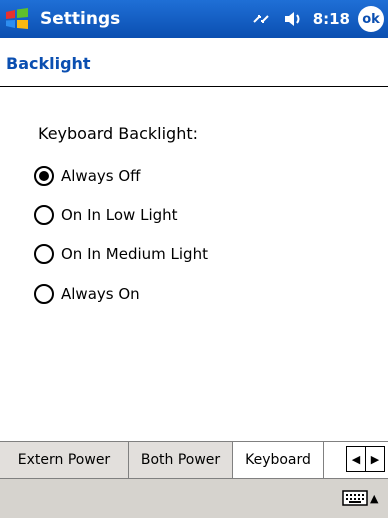  I want to click on page-title: Backlight, so click(48, 63).